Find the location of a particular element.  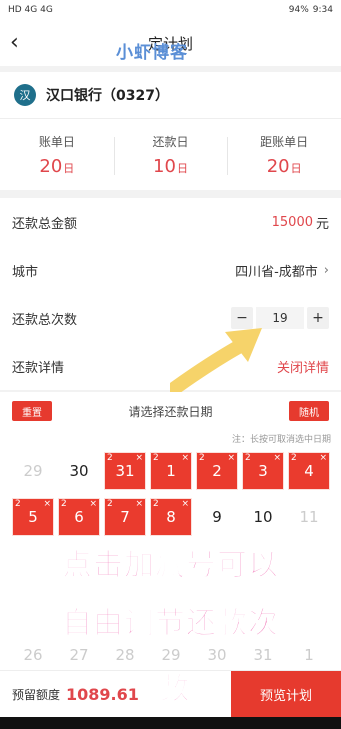

calendar-day-selected: 2 × 7 is located at coordinates (125, 517).